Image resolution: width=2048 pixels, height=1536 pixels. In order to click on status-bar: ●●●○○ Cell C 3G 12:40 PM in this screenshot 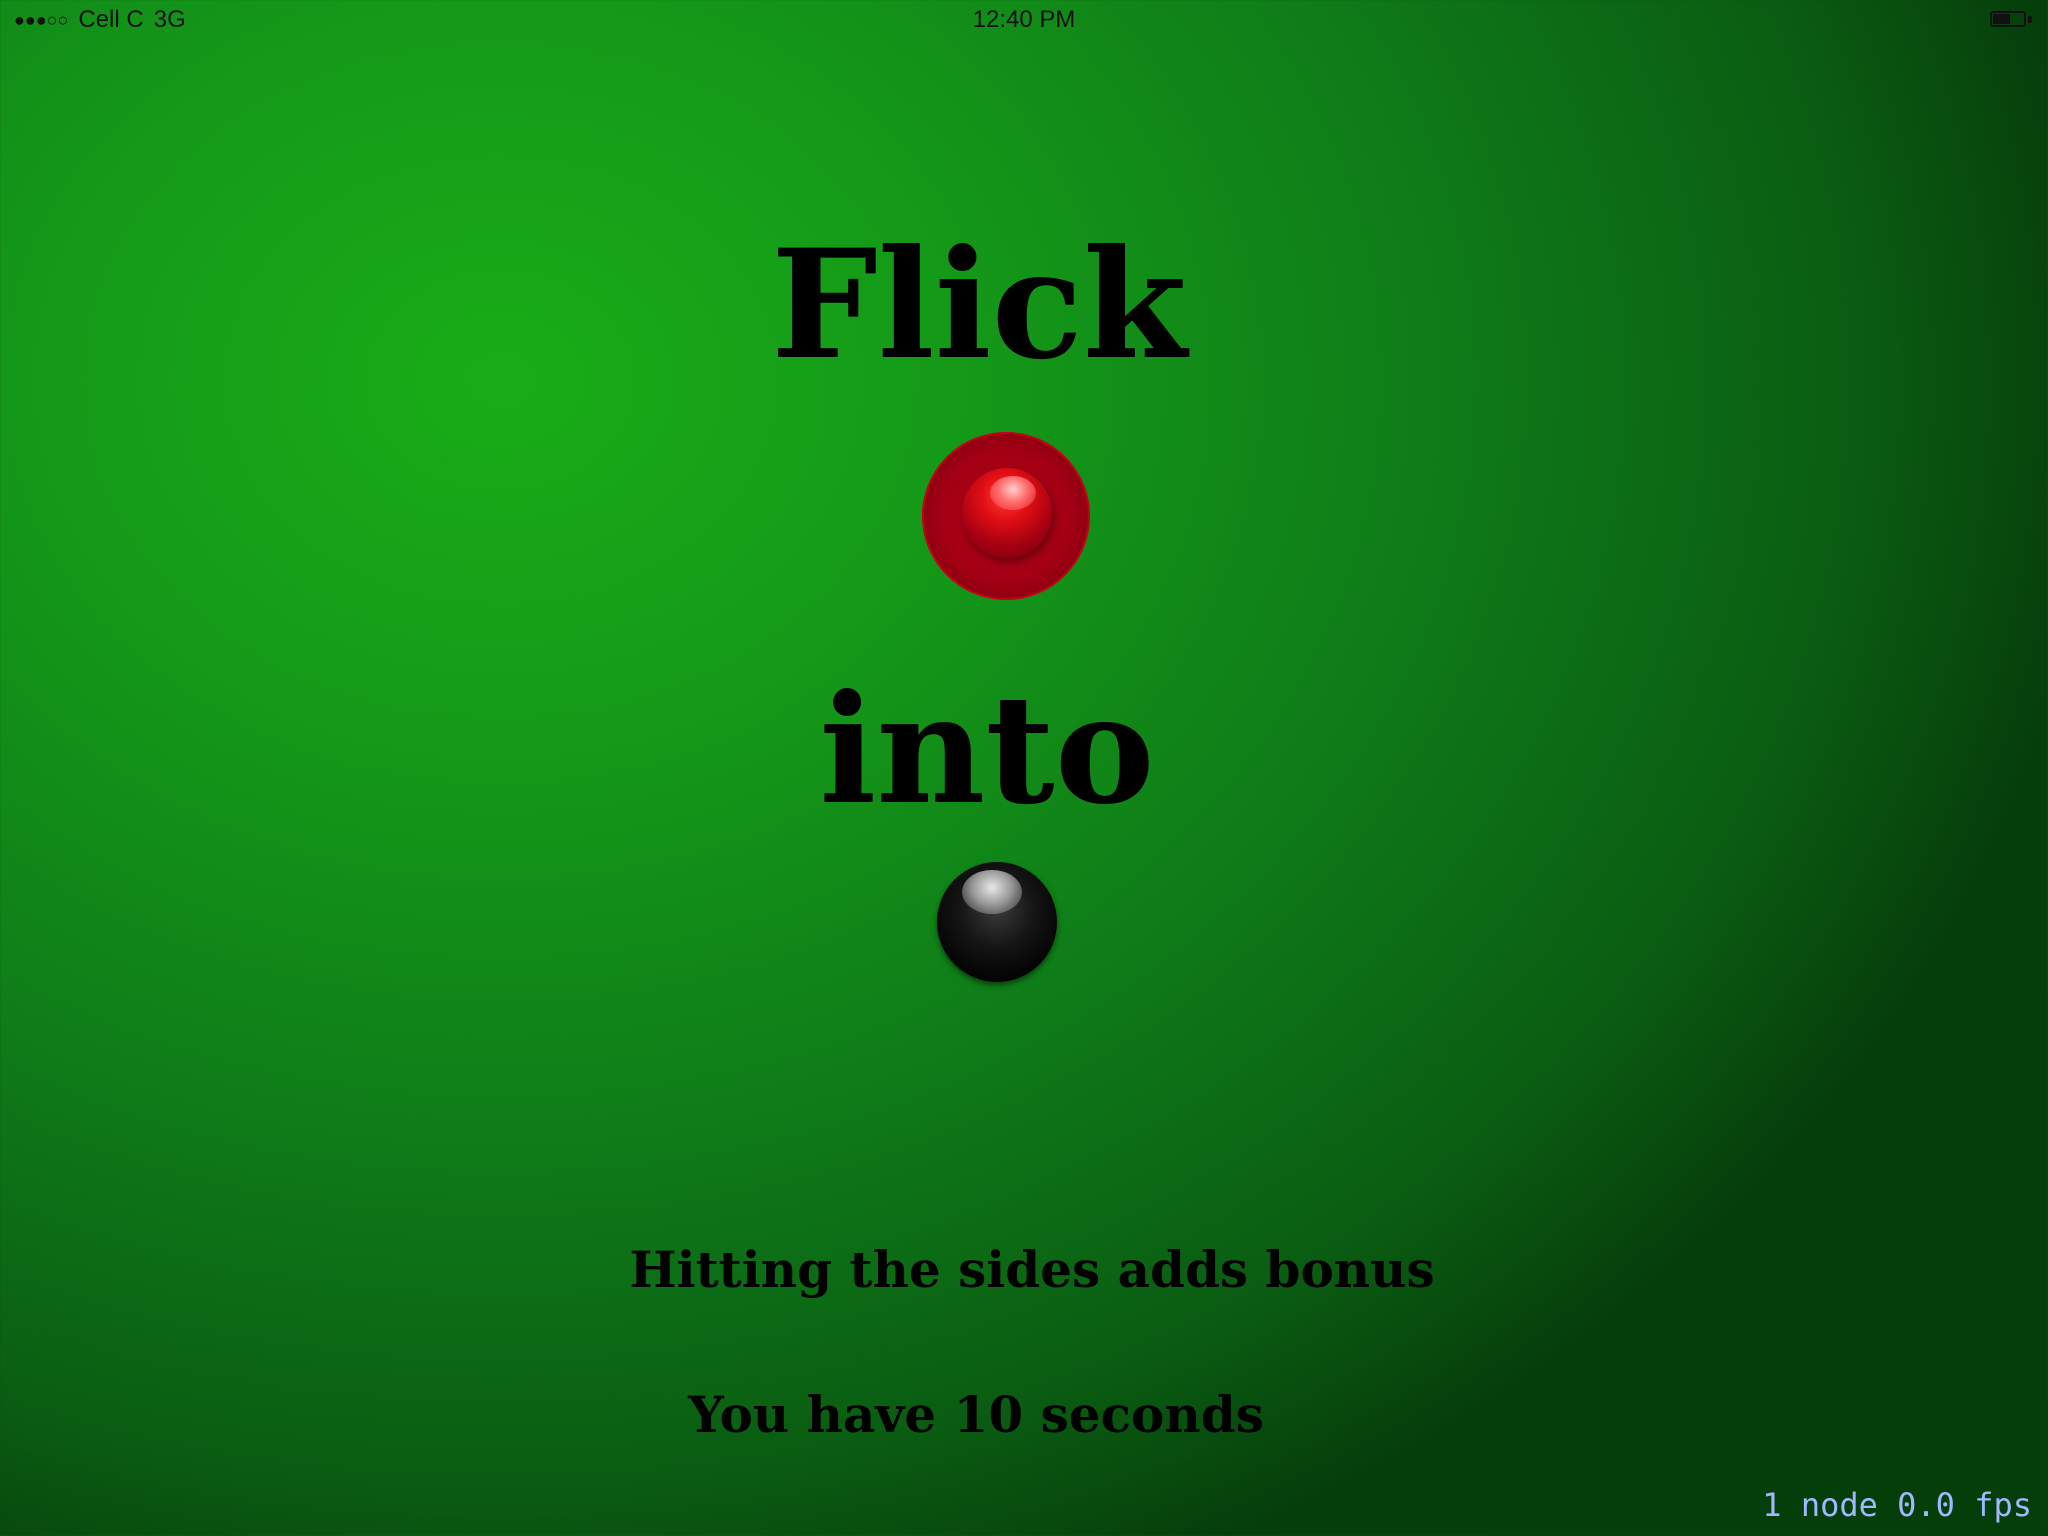, I will do `click(1024, 20)`.